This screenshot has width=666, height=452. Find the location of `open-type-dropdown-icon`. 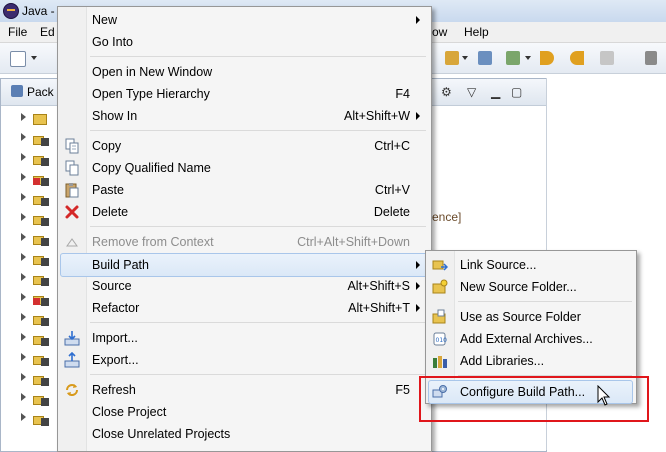

open-type-dropdown-icon is located at coordinates (465, 58).